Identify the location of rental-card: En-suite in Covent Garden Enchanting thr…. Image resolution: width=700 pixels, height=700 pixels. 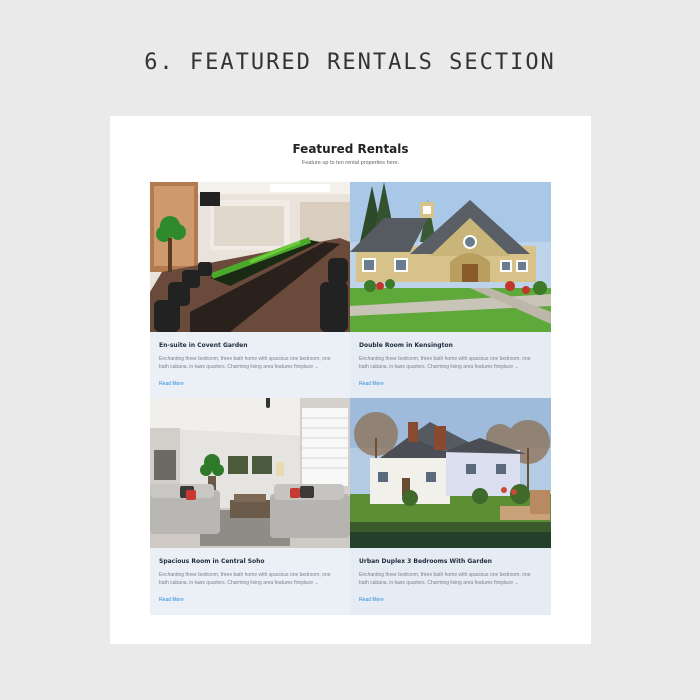
(250, 290).